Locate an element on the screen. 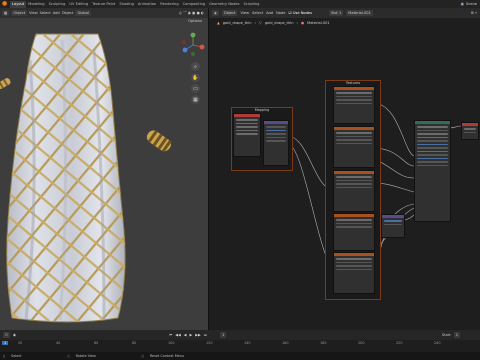 The image size is (480, 360). tab-uv-editing: UV Editing is located at coordinates (78, 4).